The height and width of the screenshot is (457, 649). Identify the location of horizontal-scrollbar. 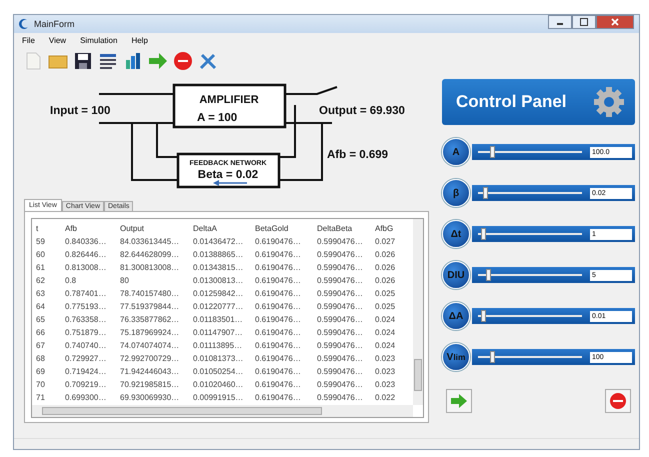
(222, 411).